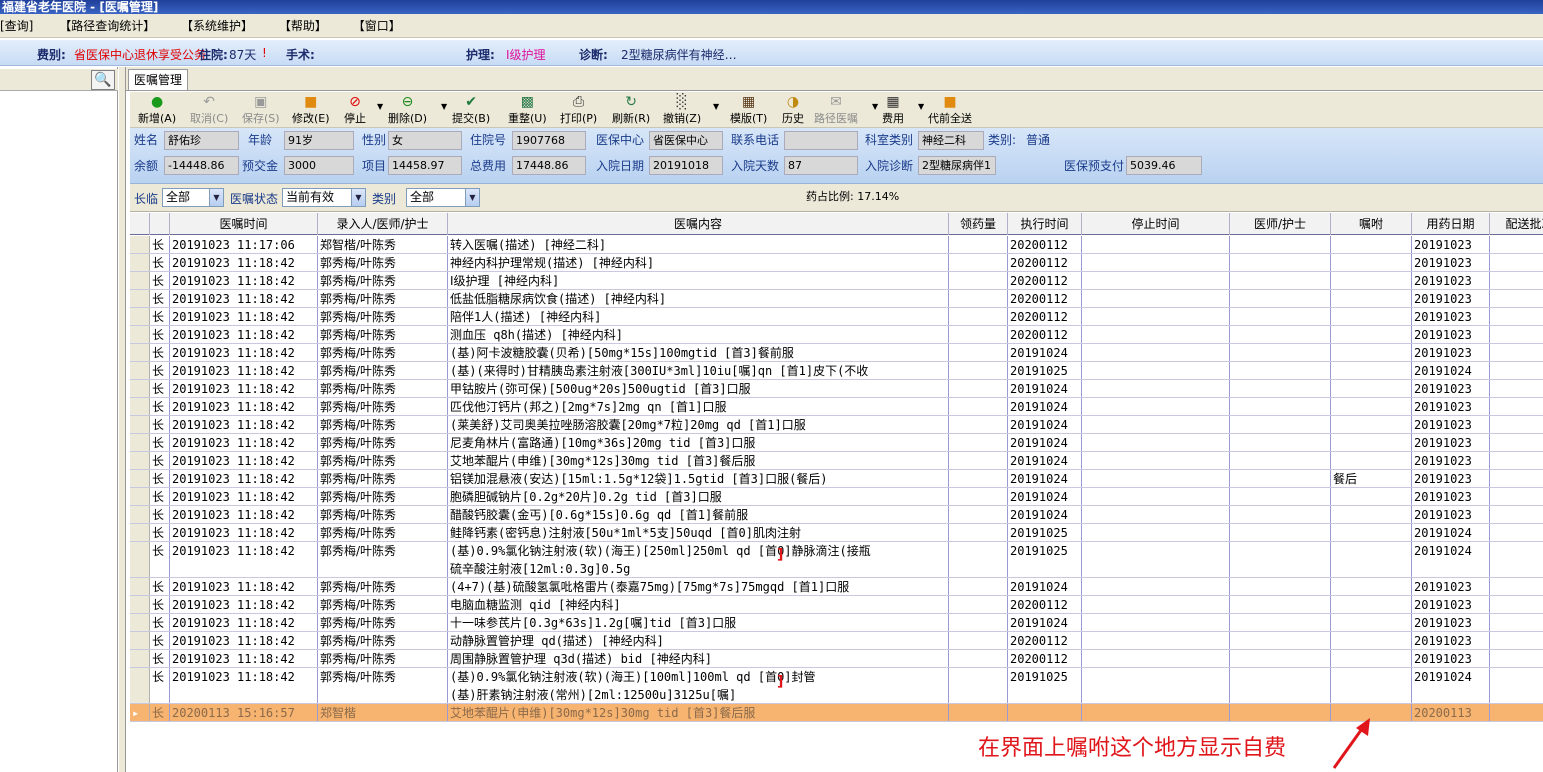  What do you see at coordinates (407, 102) in the screenshot?
I see `delete-icon: ⊖` at bounding box center [407, 102].